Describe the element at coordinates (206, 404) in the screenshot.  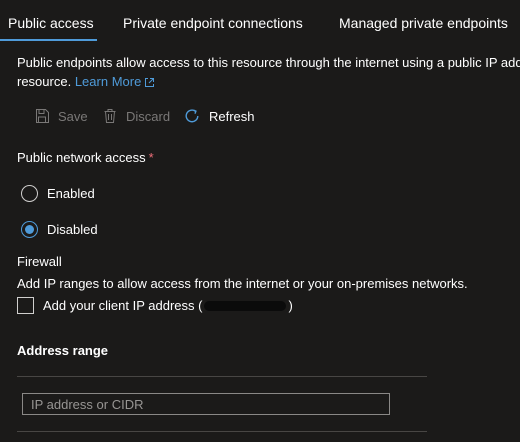
I see `ip-address-input` at that location.